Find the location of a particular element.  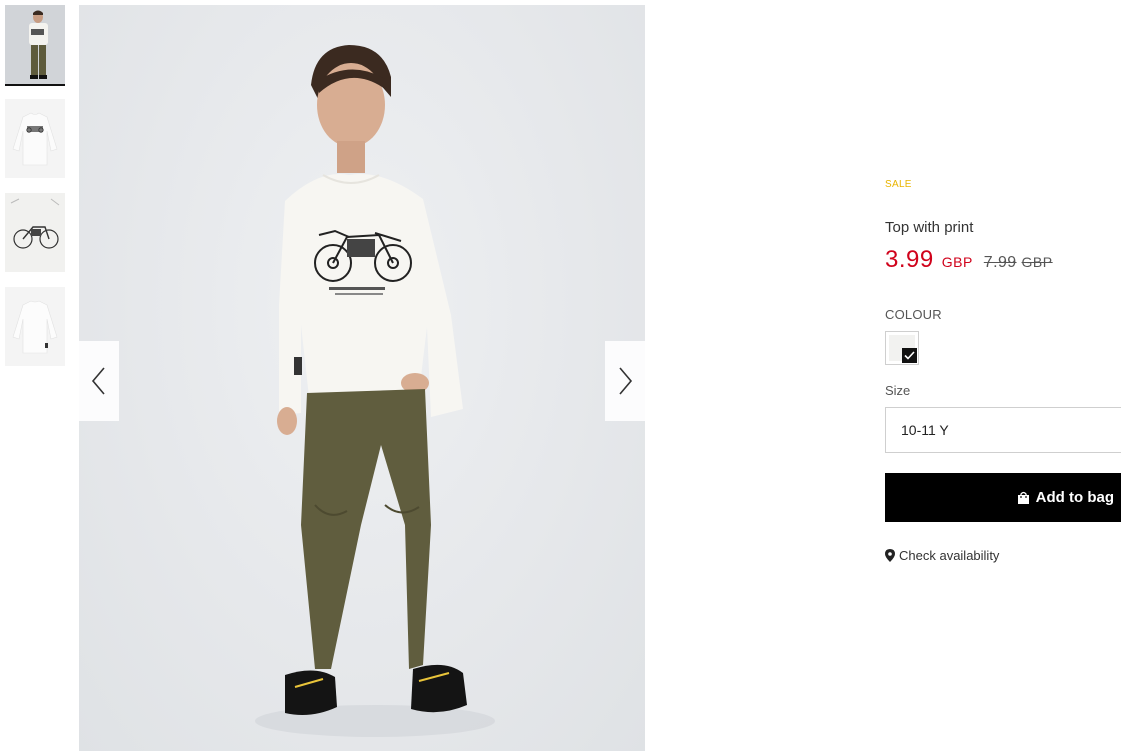

check-availability-link: Check availability is located at coordinates (942, 555).